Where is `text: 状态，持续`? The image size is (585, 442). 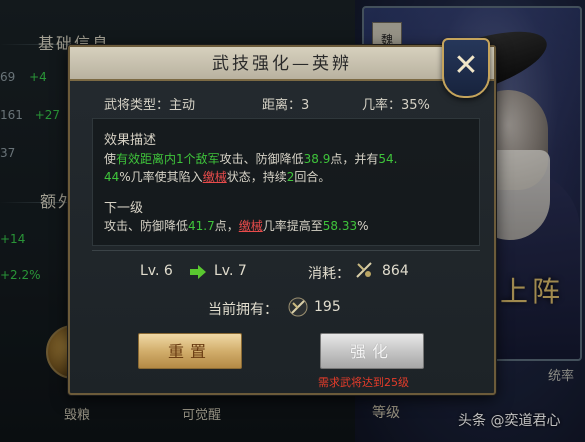
text: 状态，持续 is located at coordinates (256, 177).